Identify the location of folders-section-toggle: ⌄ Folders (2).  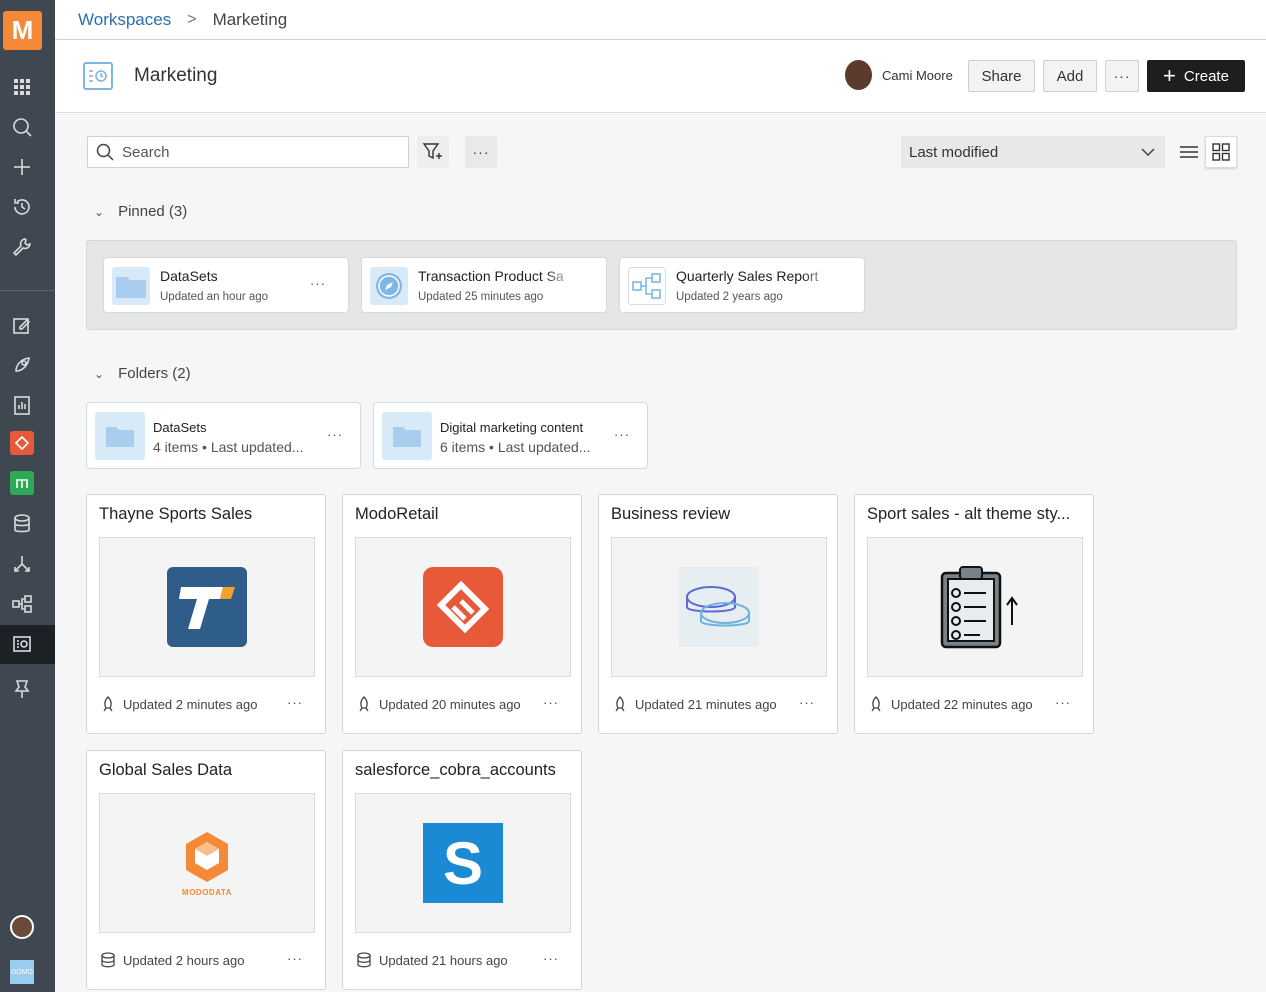
(142, 373).